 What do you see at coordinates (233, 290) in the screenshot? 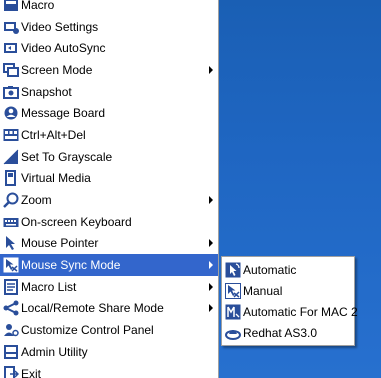
I see `manual-icon` at bounding box center [233, 290].